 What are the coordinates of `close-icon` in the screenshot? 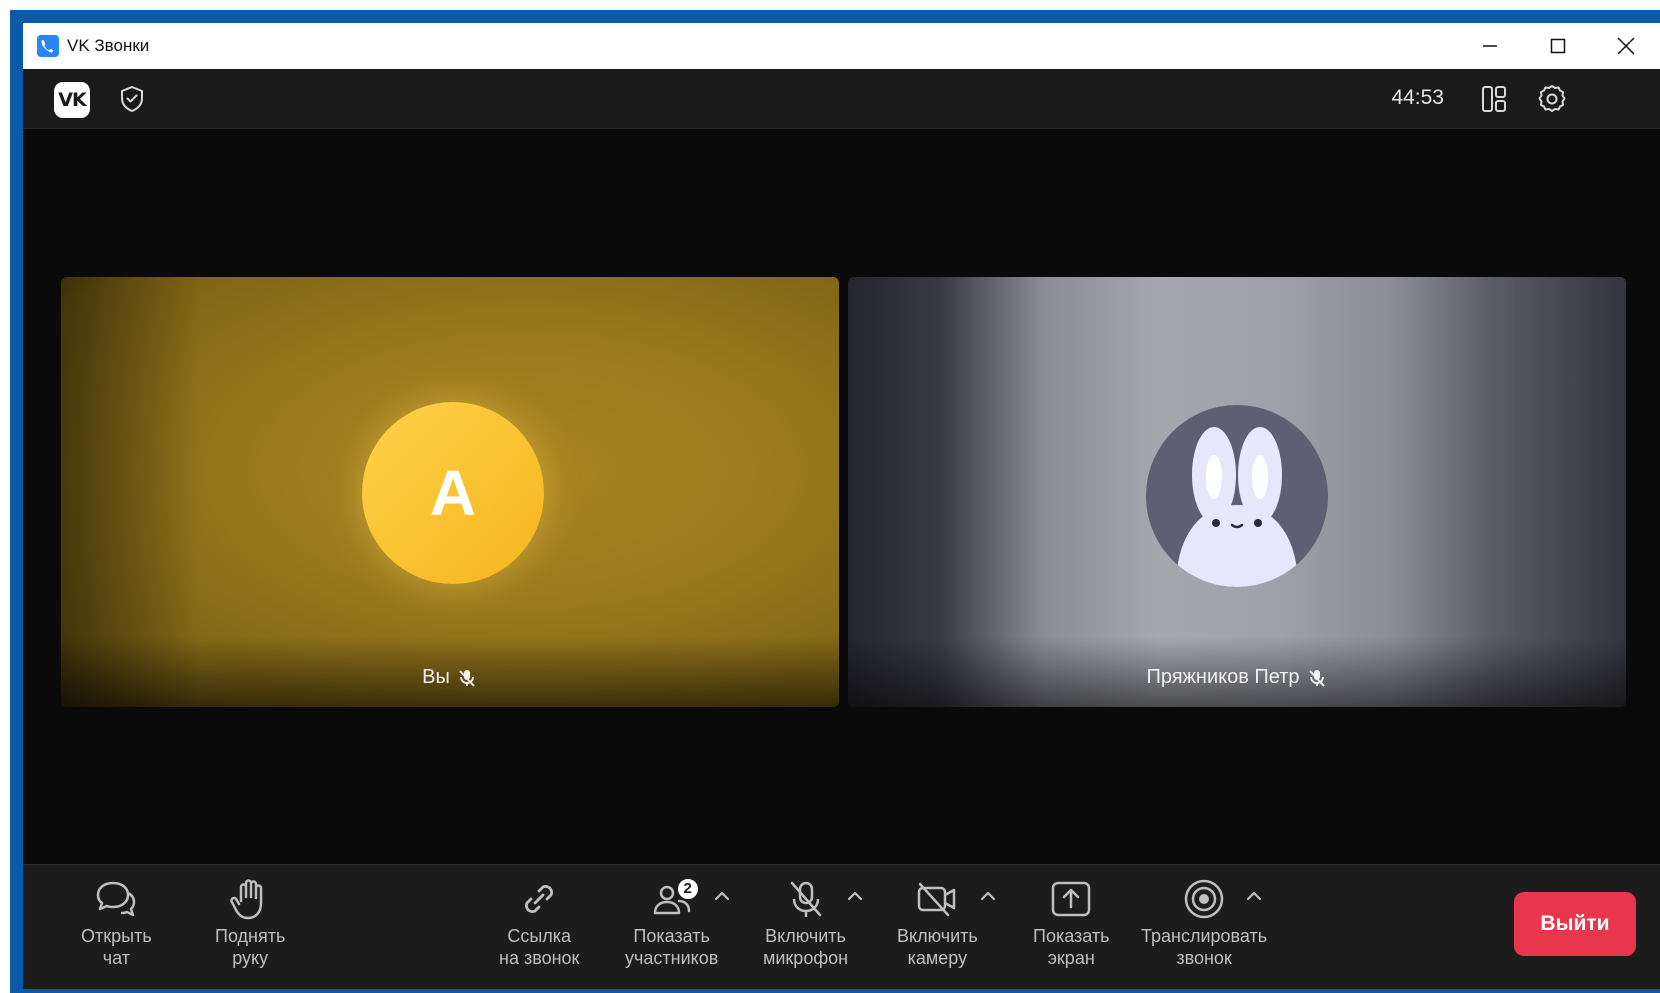 It's located at (1626, 46).